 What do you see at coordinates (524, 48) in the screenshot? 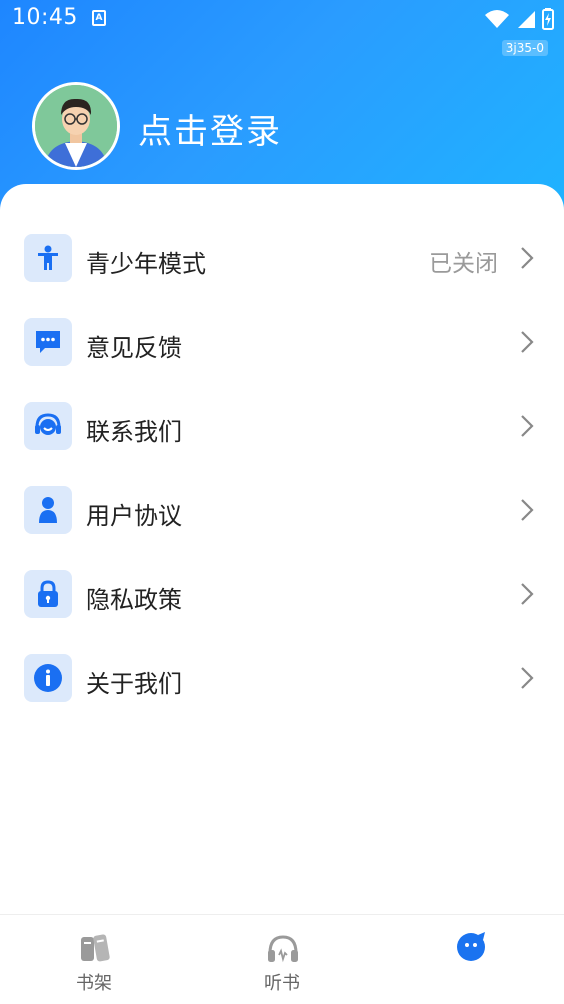
I see `version-badge: 3j35-0` at bounding box center [524, 48].